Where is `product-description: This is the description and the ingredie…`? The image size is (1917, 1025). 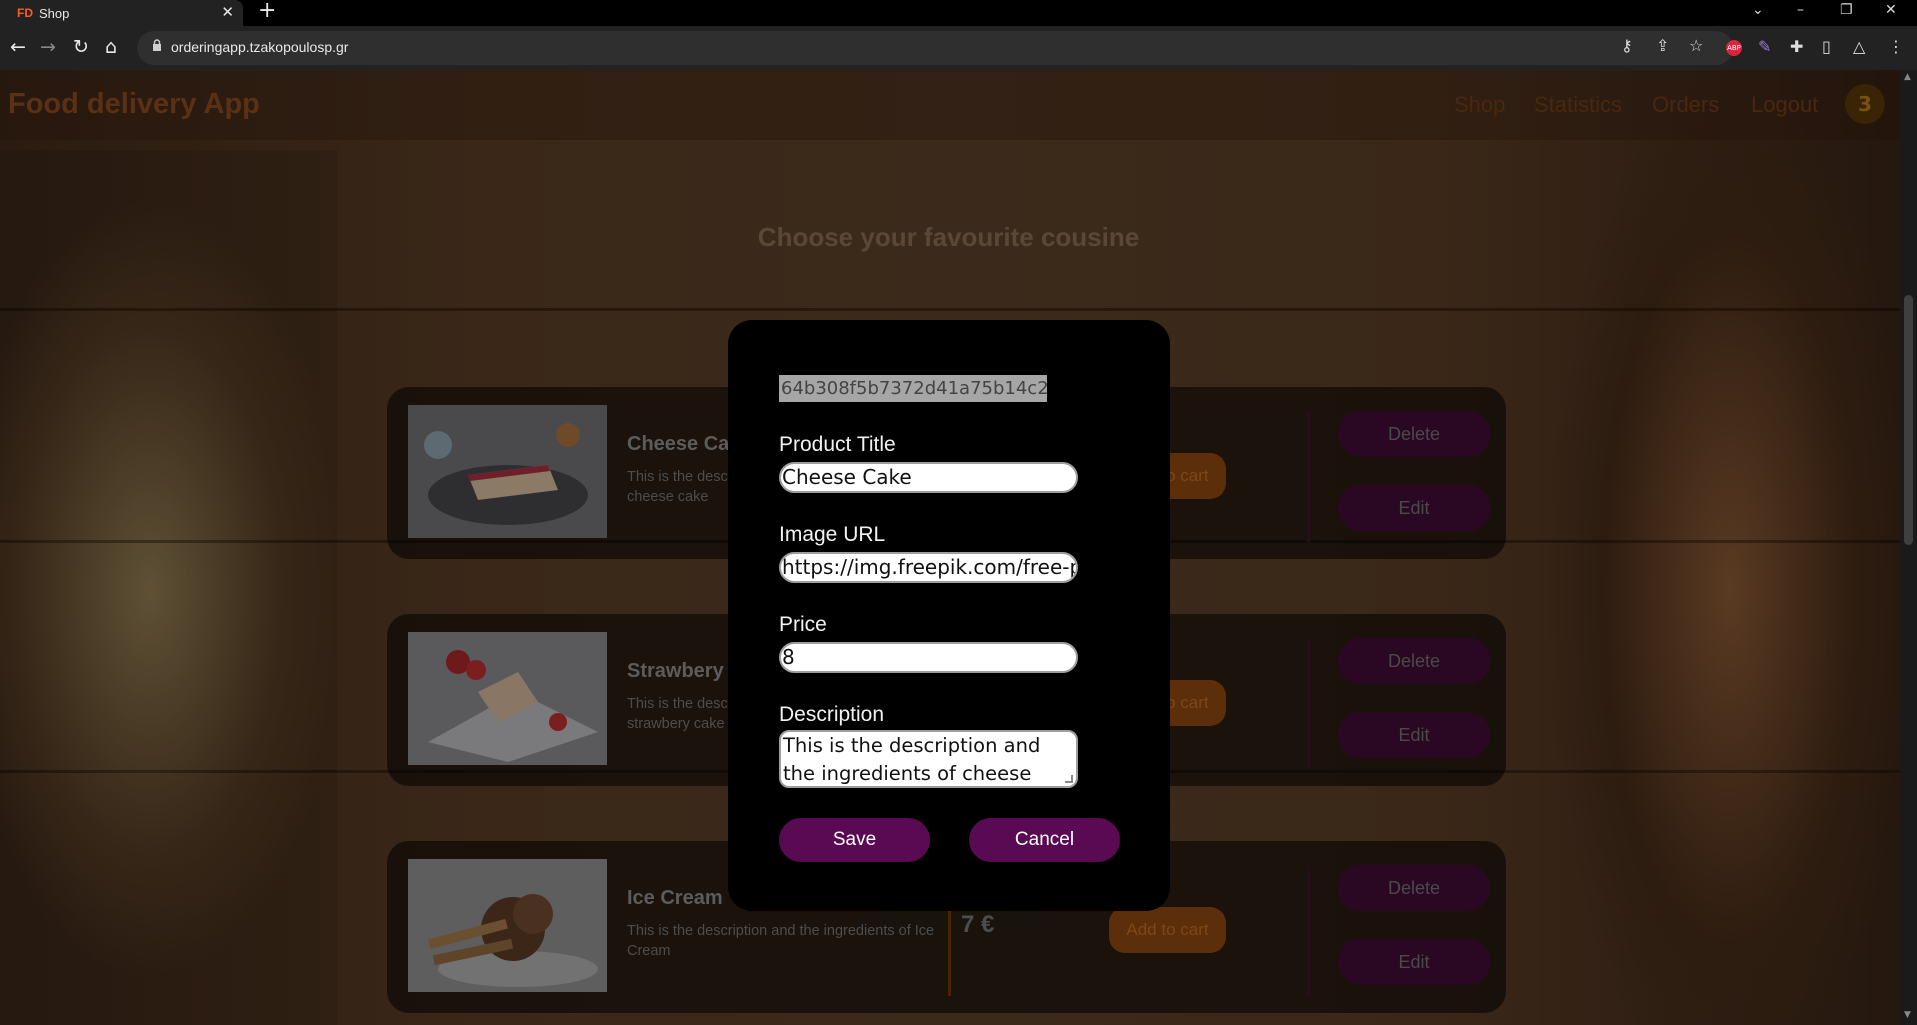 product-description: This is the description and the ingredie… is located at coordinates (781, 941).